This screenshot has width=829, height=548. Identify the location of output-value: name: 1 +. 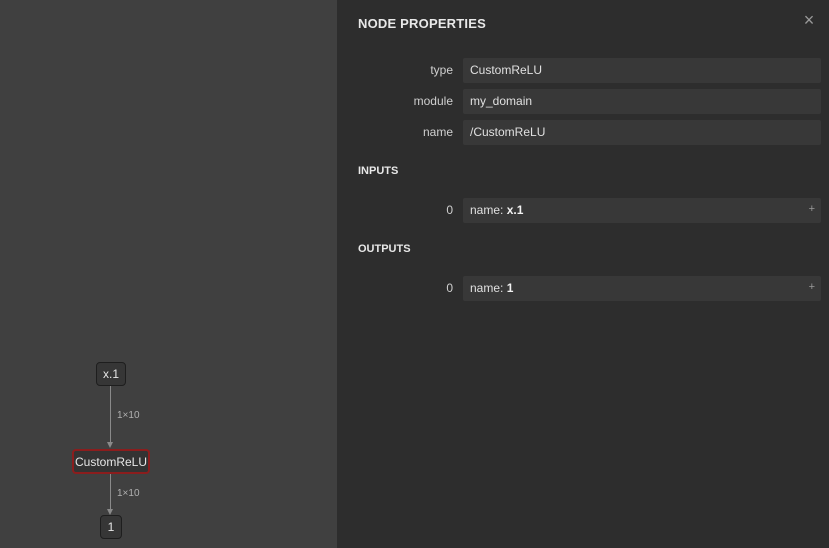
(642, 288).